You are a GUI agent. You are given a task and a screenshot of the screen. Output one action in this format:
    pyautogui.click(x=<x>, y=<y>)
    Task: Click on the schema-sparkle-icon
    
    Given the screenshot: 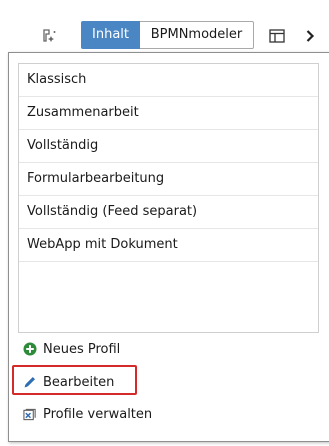 What is the action you would take?
    pyautogui.click(x=50, y=36)
    